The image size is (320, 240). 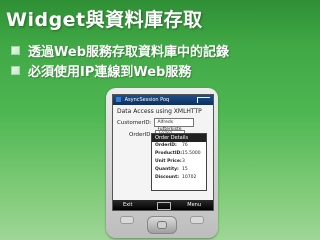 I want to click on dpad-center-button, so click(x=162, y=225).